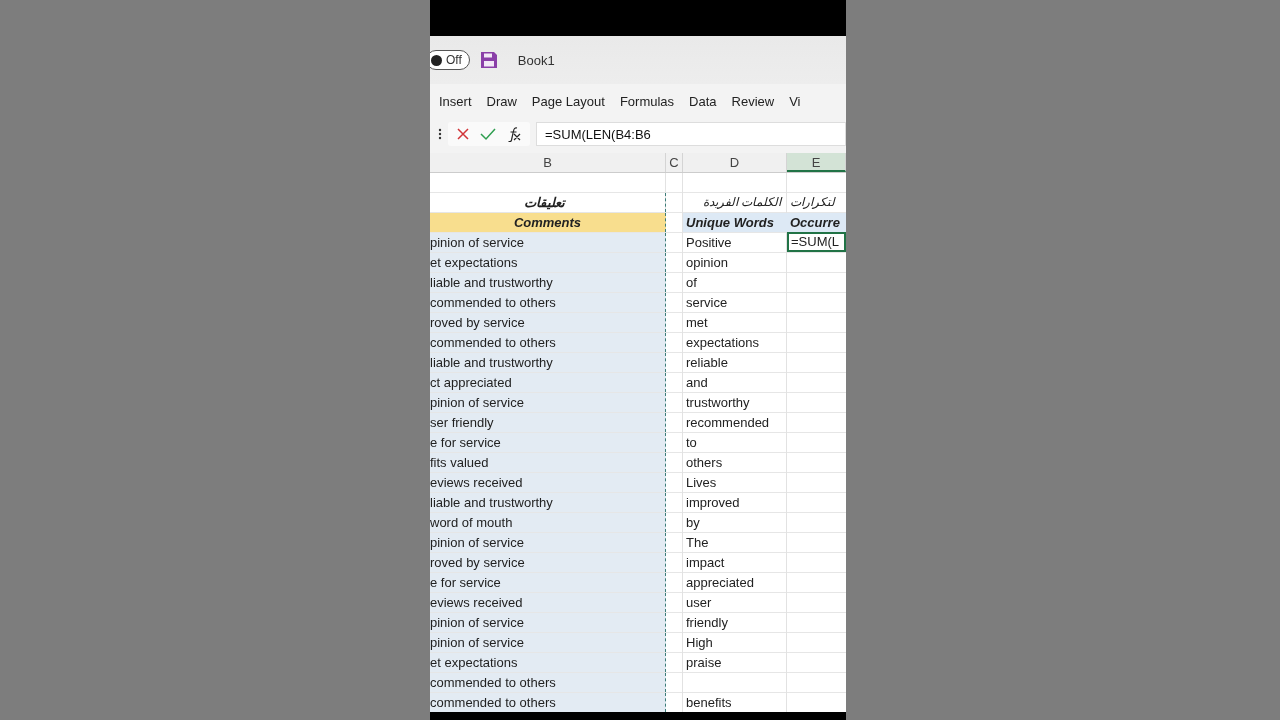 This screenshot has height=720, width=1280. I want to click on table-cell: word of mouth, so click(548, 522).